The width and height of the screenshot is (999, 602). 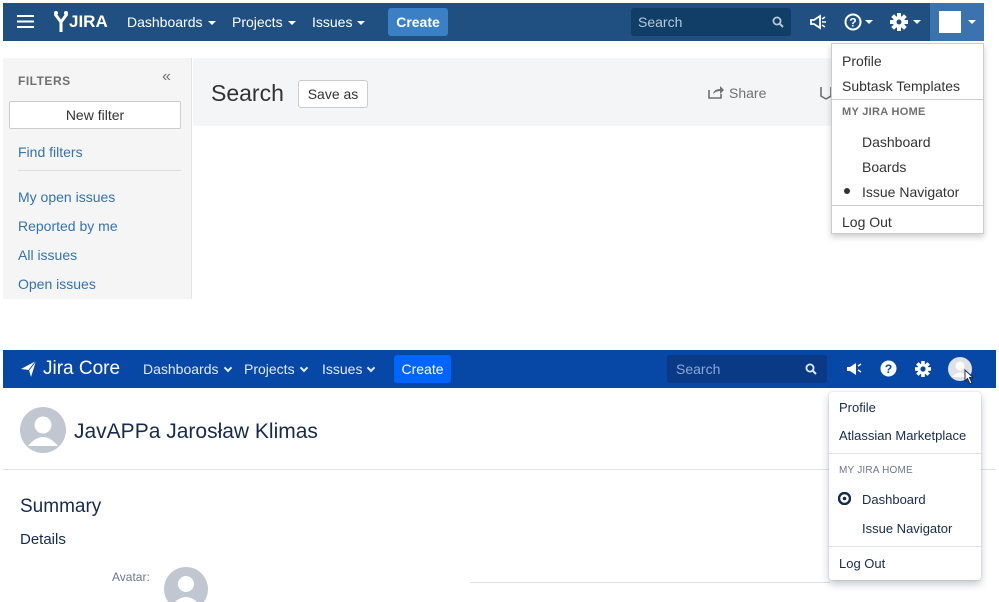 What do you see at coordinates (854, 369) in the screenshot?
I see `notifications-megaphone-icon` at bounding box center [854, 369].